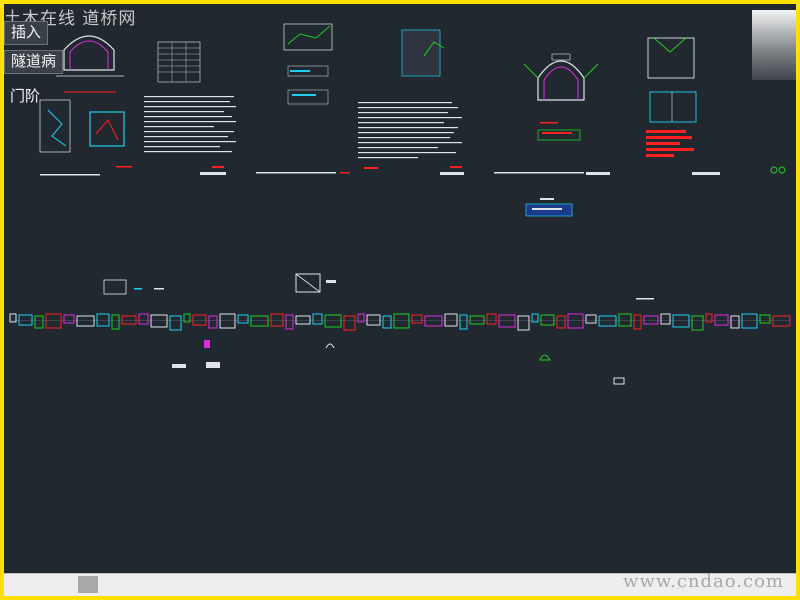  What do you see at coordinates (549, 207) in the screenshot?
I see `title-tag` at bounding box center [549, 207].